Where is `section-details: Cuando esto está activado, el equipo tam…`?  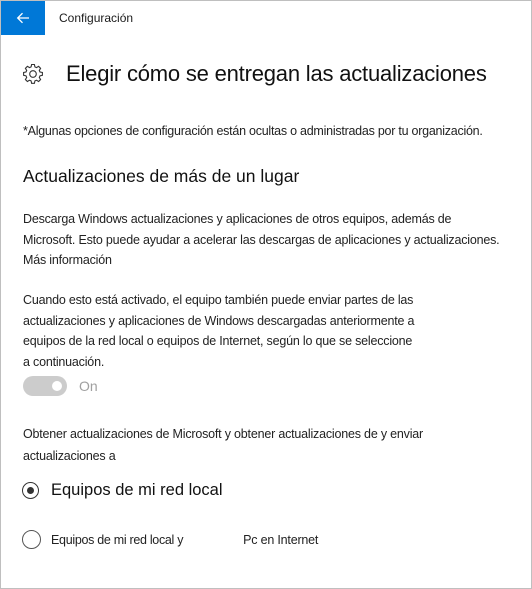 section-details: Cuando esto está activado, el equipo tam… is located at coordinates (271, 331).